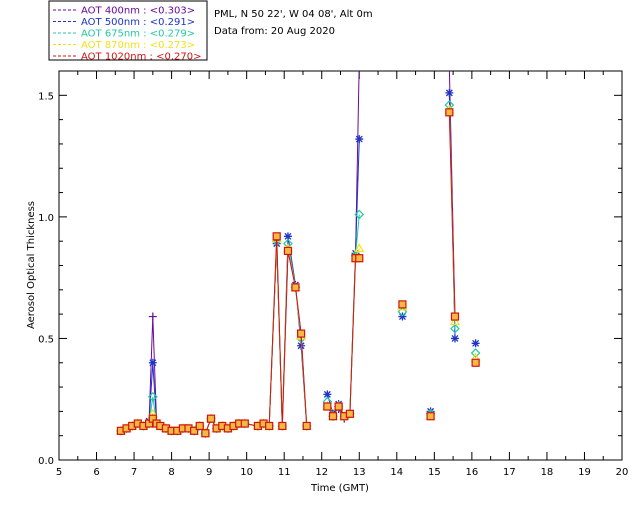 This screenshot has height=512, width=640. What do you see at coordinates (171, 472) in the screenshot?
I see `x-tick-label: 8` at bounding box center [171, 472].